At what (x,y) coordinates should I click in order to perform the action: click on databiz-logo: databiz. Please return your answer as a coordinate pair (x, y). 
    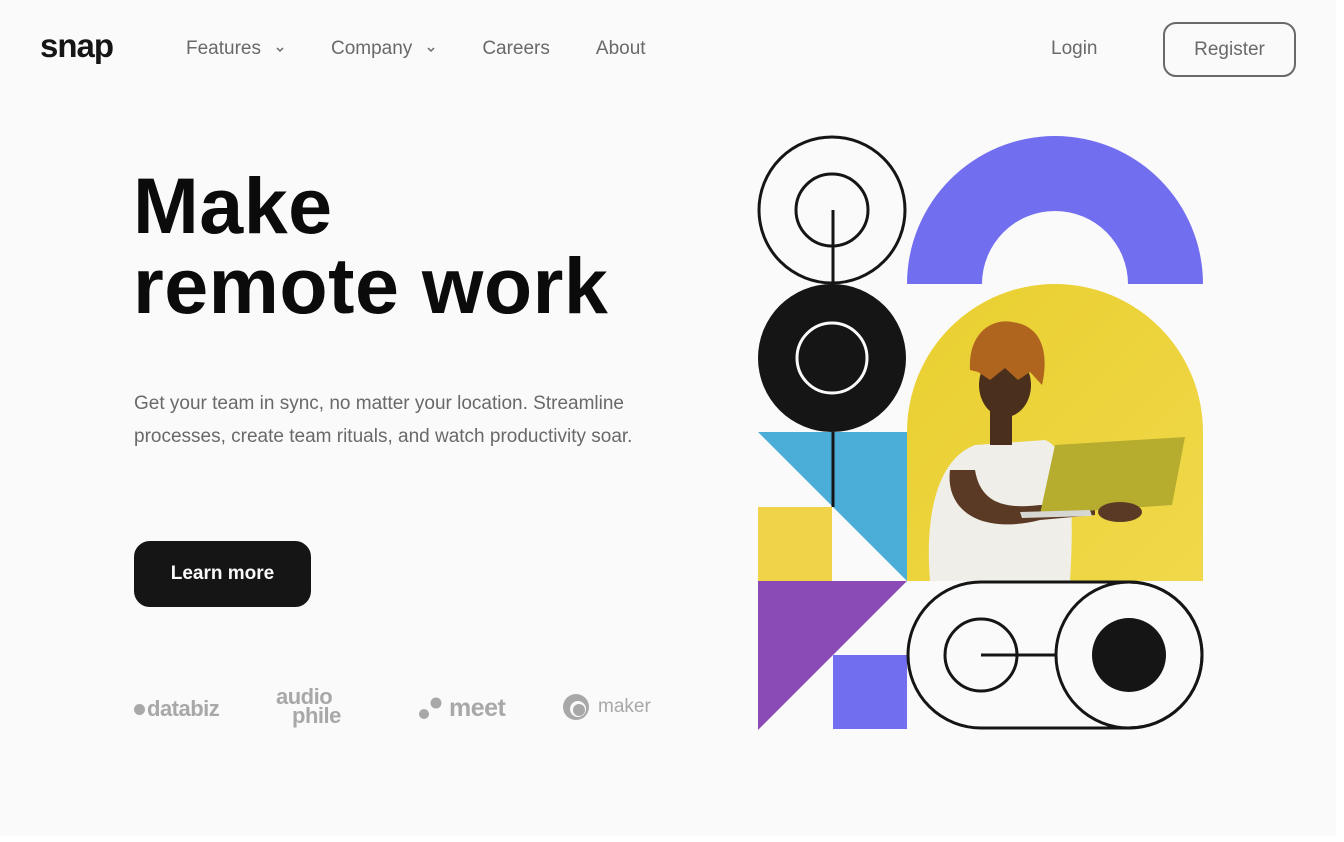
    Looking at the image, I should click on (177, 709).